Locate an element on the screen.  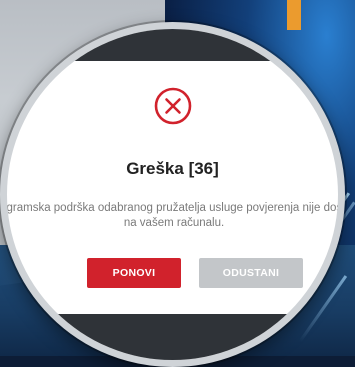
background-accent-strip is located at coordinates (294, 15).